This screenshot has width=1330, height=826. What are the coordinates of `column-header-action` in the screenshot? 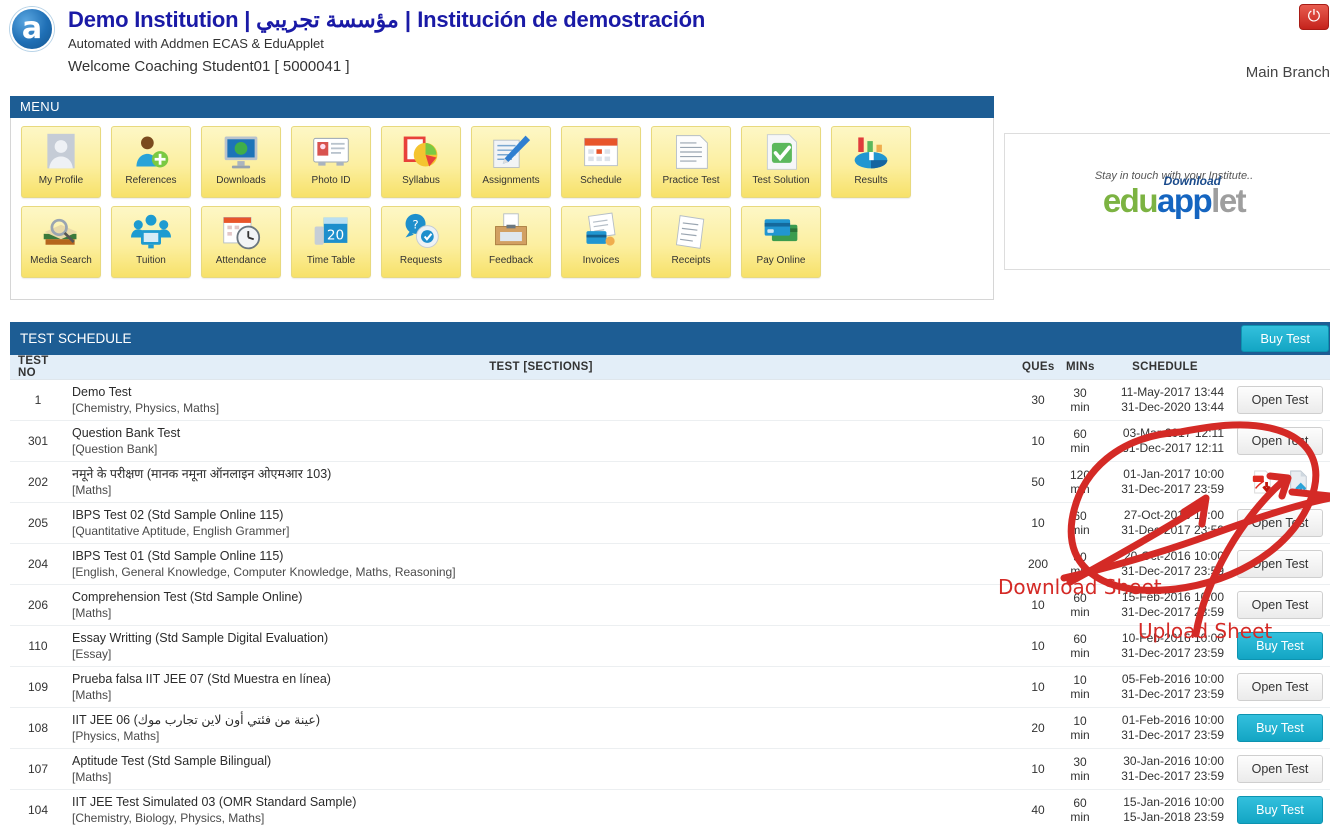 It's located at (1280, 367).